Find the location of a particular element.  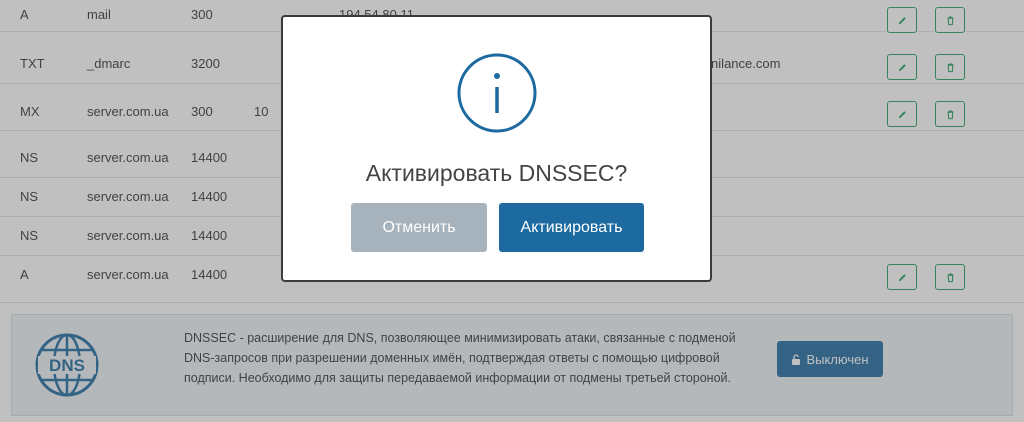

activate-button: Активировать is located at coordinates (571, 227).